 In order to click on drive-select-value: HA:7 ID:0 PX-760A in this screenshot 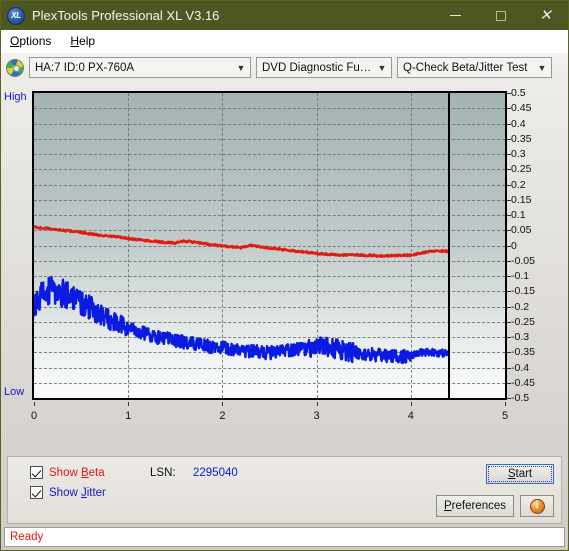, I will do `click(85, 67)`.